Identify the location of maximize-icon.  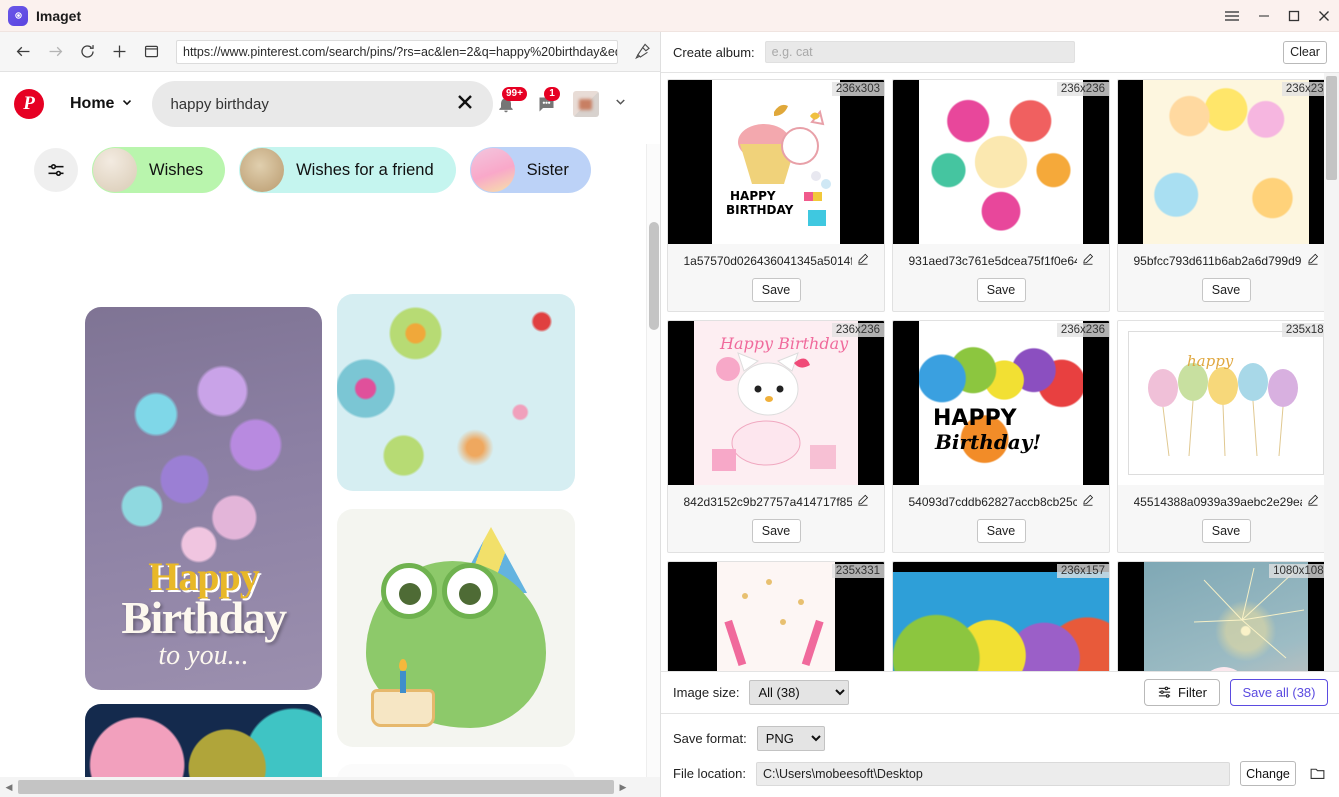
(1294, 16).